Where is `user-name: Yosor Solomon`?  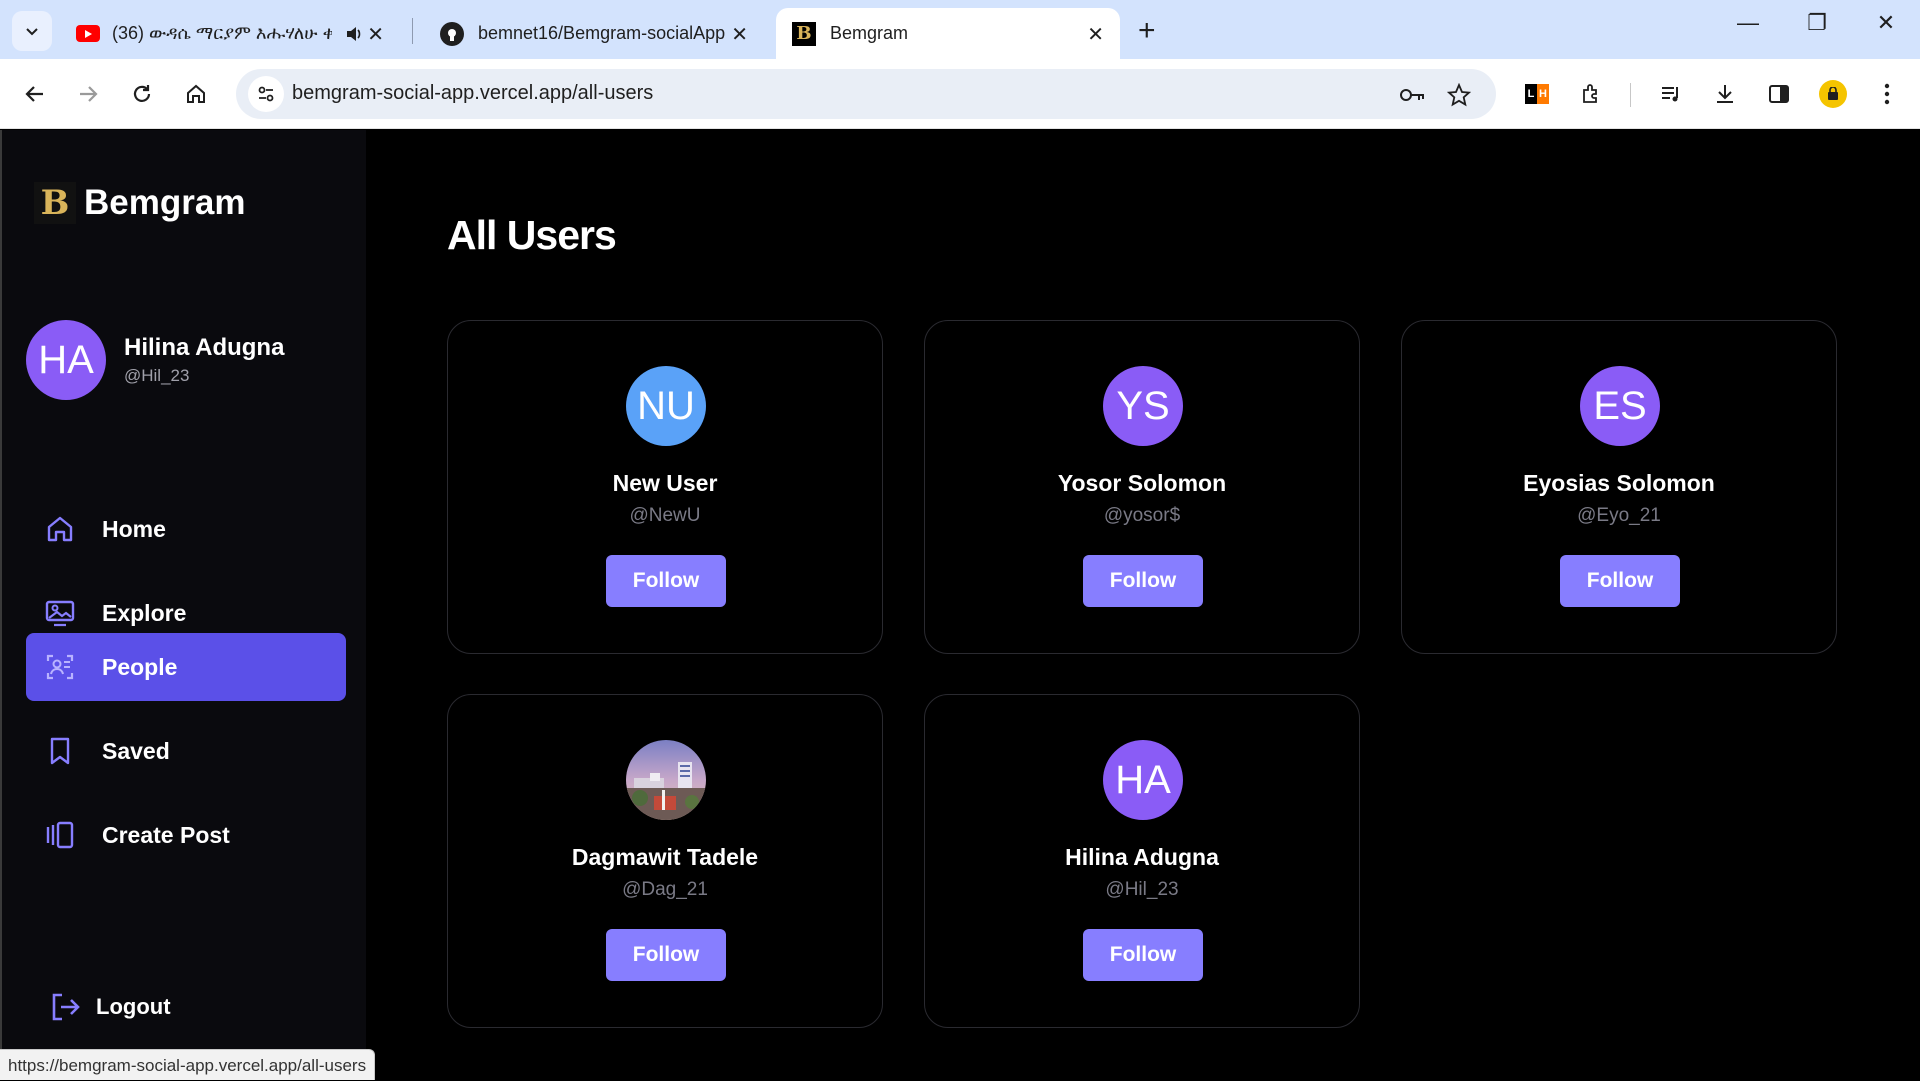
user-name: Yosor Solomon is located at coordinates (1142, 483).